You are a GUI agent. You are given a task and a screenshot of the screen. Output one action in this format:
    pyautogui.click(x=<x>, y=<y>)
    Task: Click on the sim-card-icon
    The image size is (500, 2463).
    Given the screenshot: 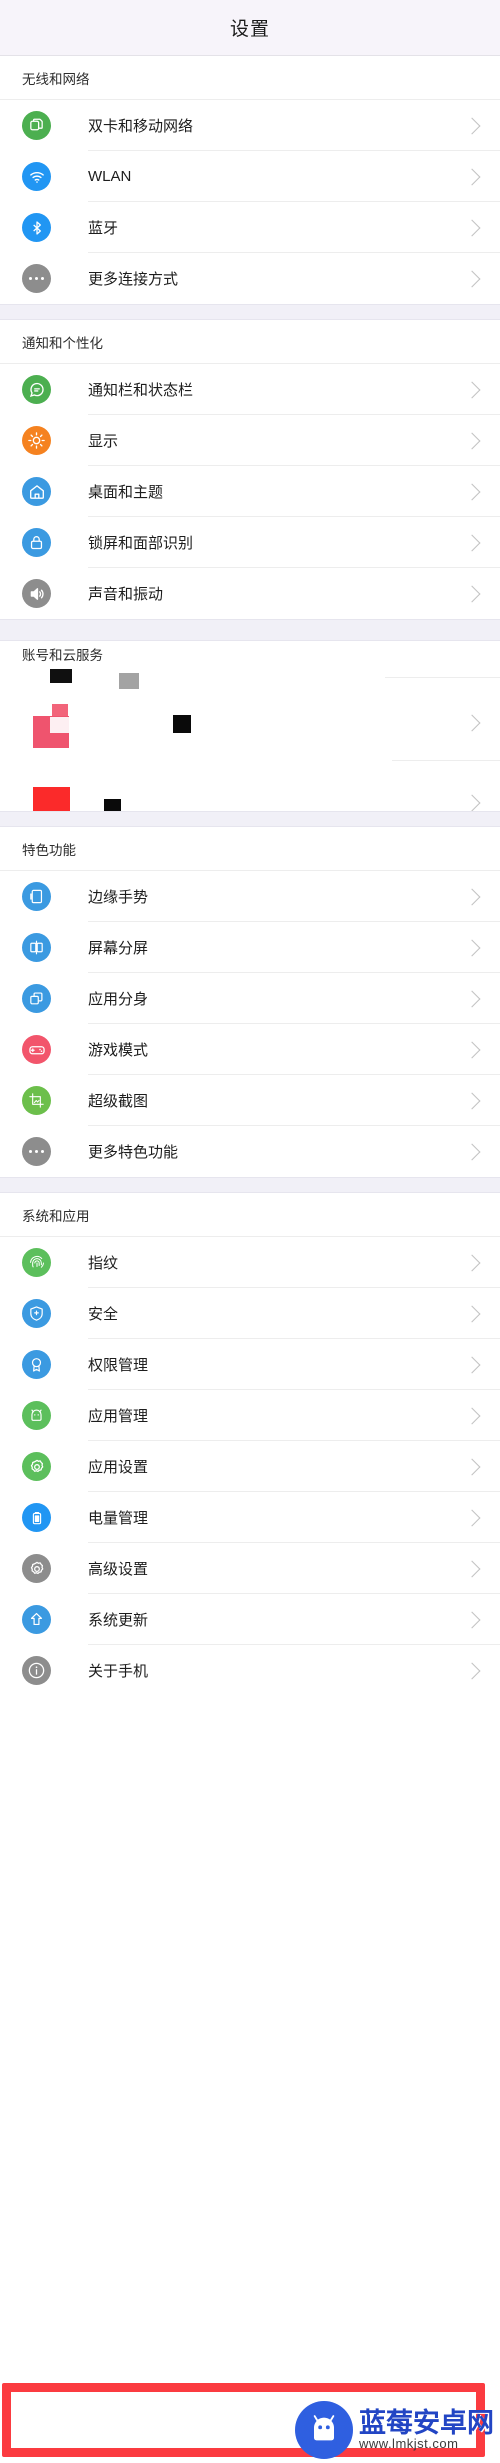 What is the action you would take?
    pyautogui.click(x=36, y=125)
    